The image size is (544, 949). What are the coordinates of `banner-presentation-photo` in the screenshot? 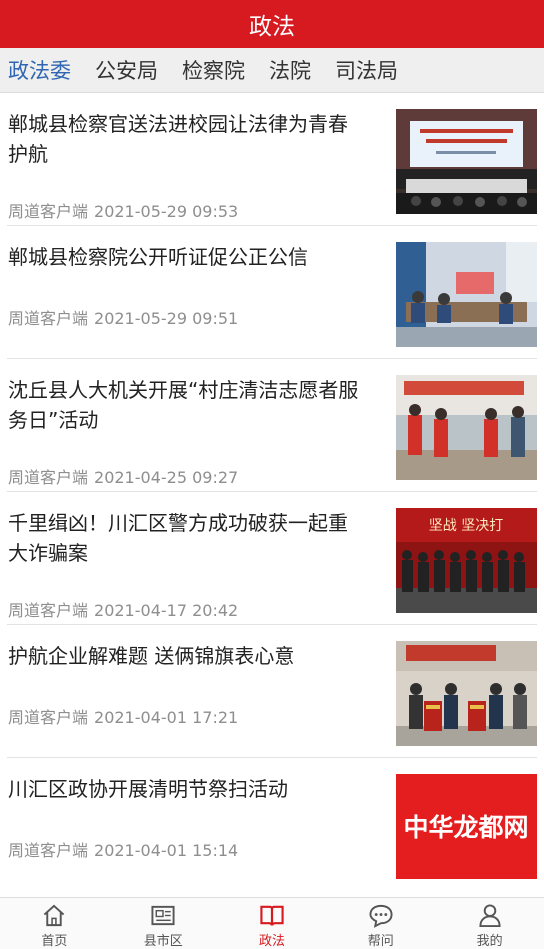 It's located at (466, 693).